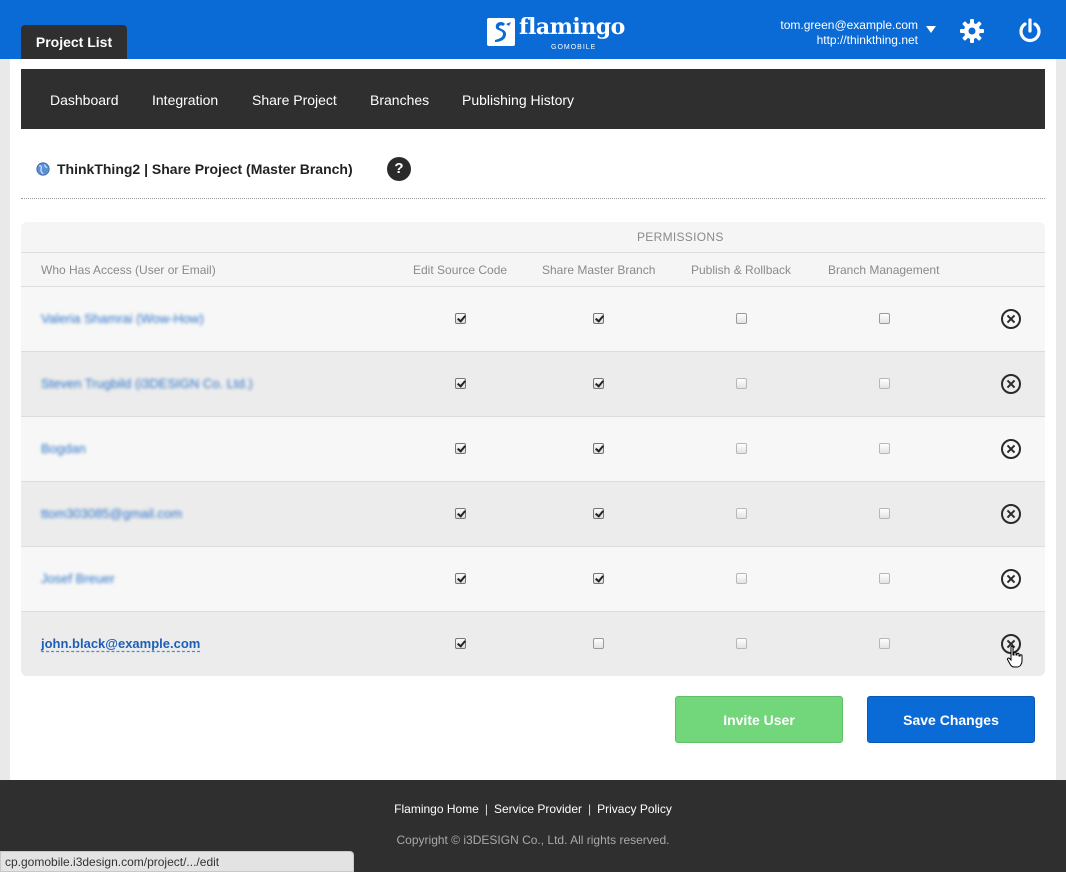  I want to click on hand-cursor-icon, so click(1014, 656).